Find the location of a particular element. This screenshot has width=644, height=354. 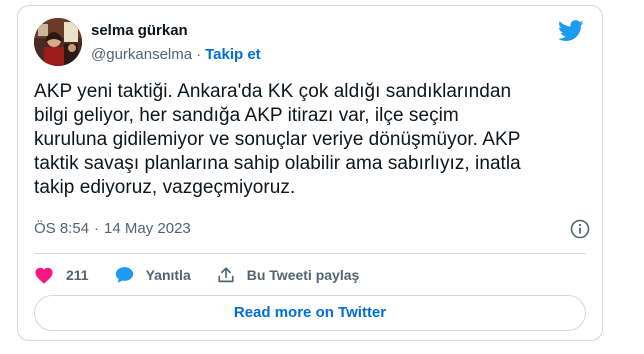

like-count: 211 is located at coordinates (77, 275).